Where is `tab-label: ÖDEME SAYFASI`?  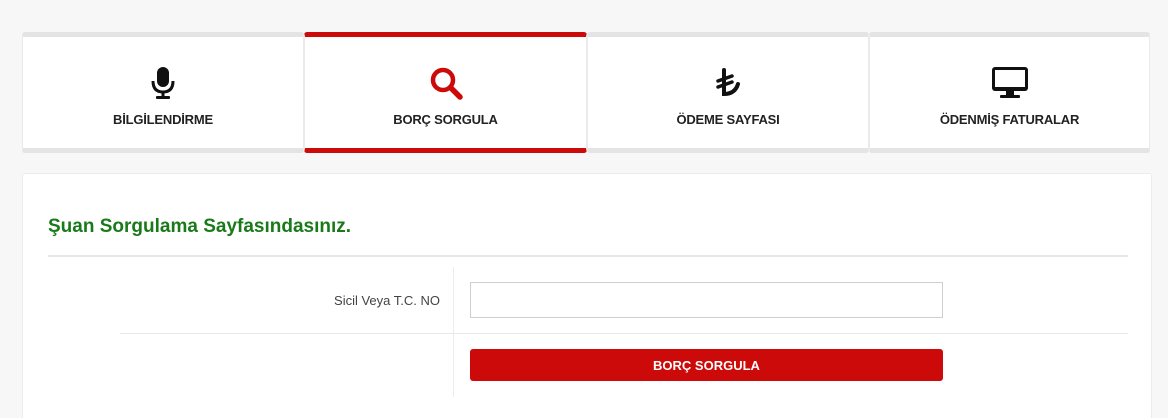
tab-label: ÖDEME SAYFASI is located at coordinates (728, 119).